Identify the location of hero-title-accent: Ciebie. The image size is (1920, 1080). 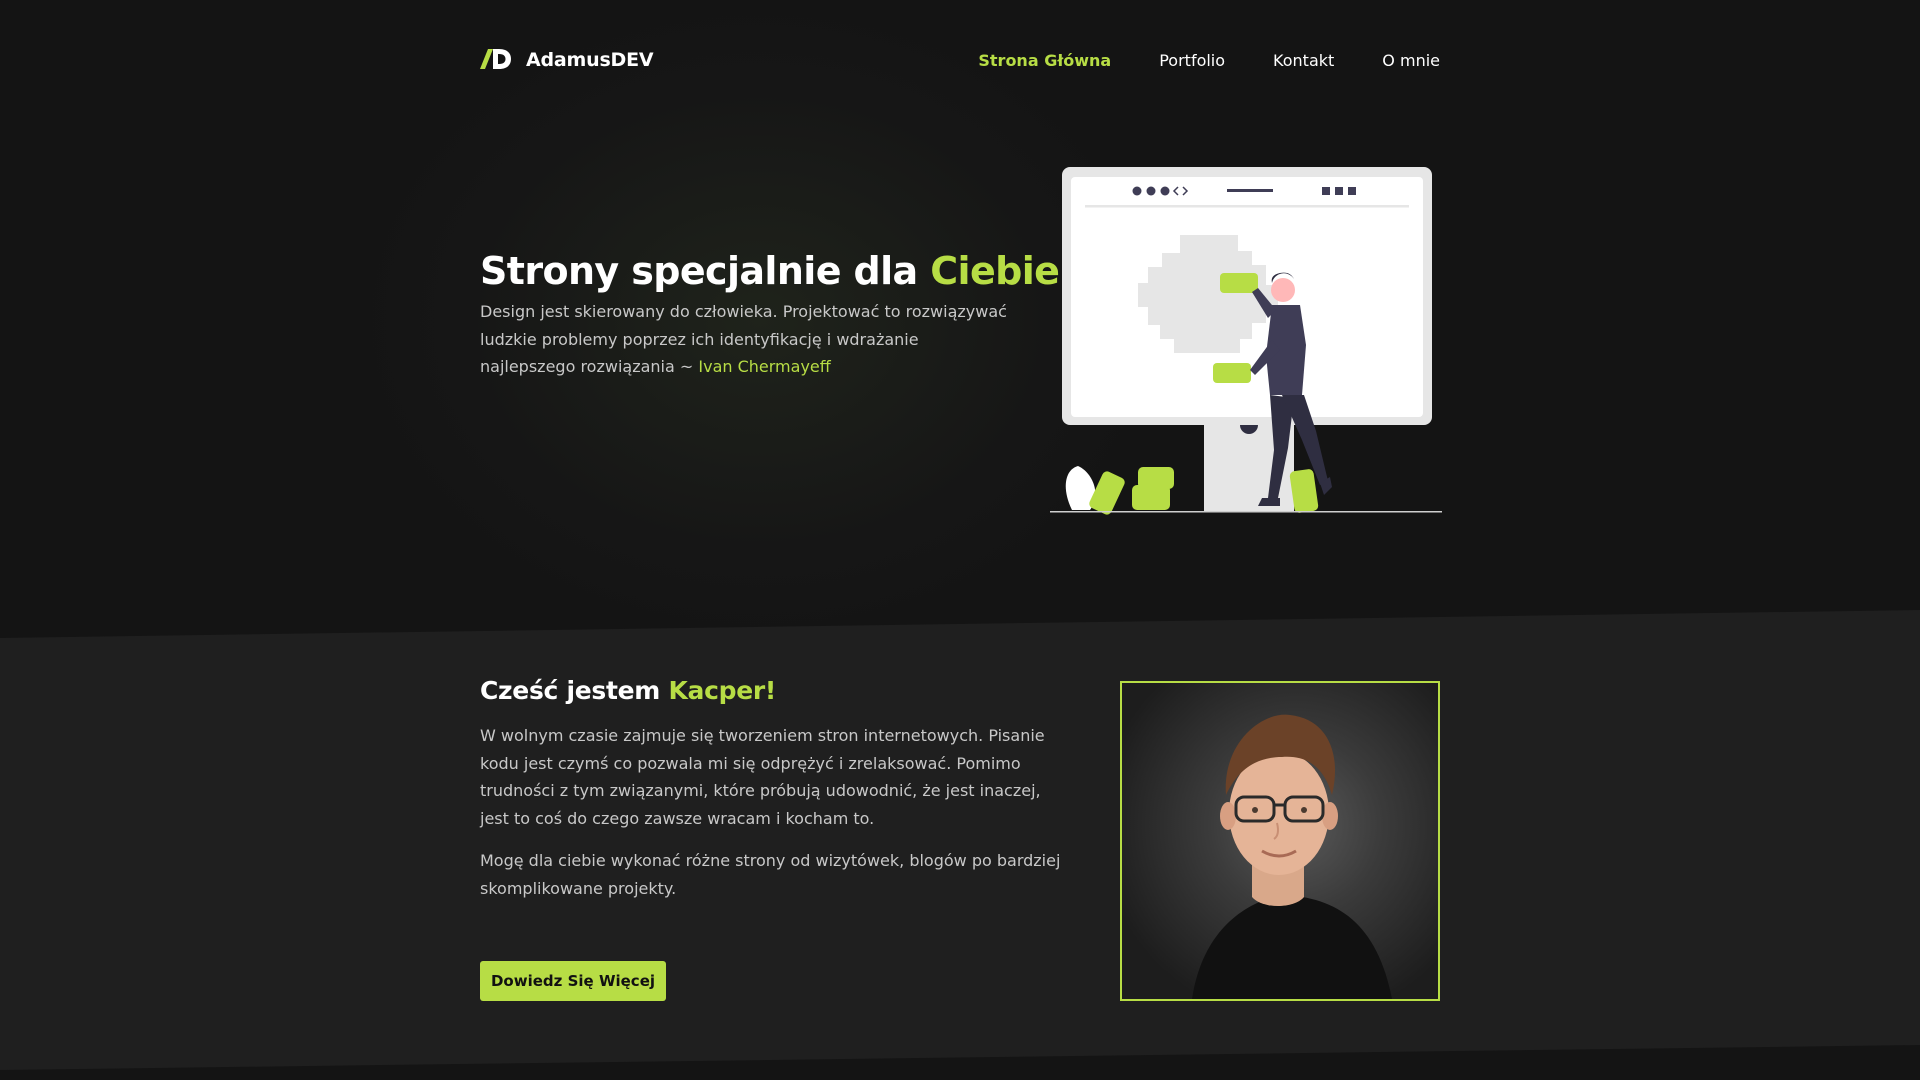
(995, 271).